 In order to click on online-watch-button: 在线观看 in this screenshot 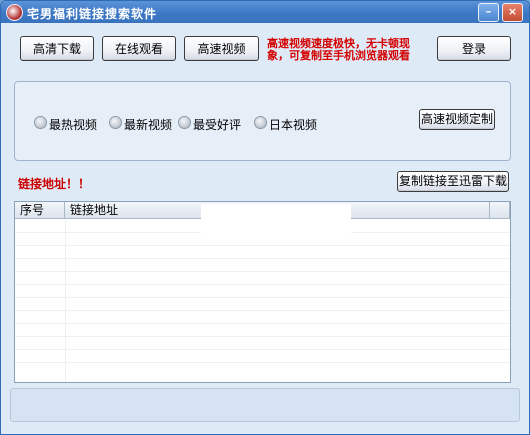, I will do `click(139, 48)`.